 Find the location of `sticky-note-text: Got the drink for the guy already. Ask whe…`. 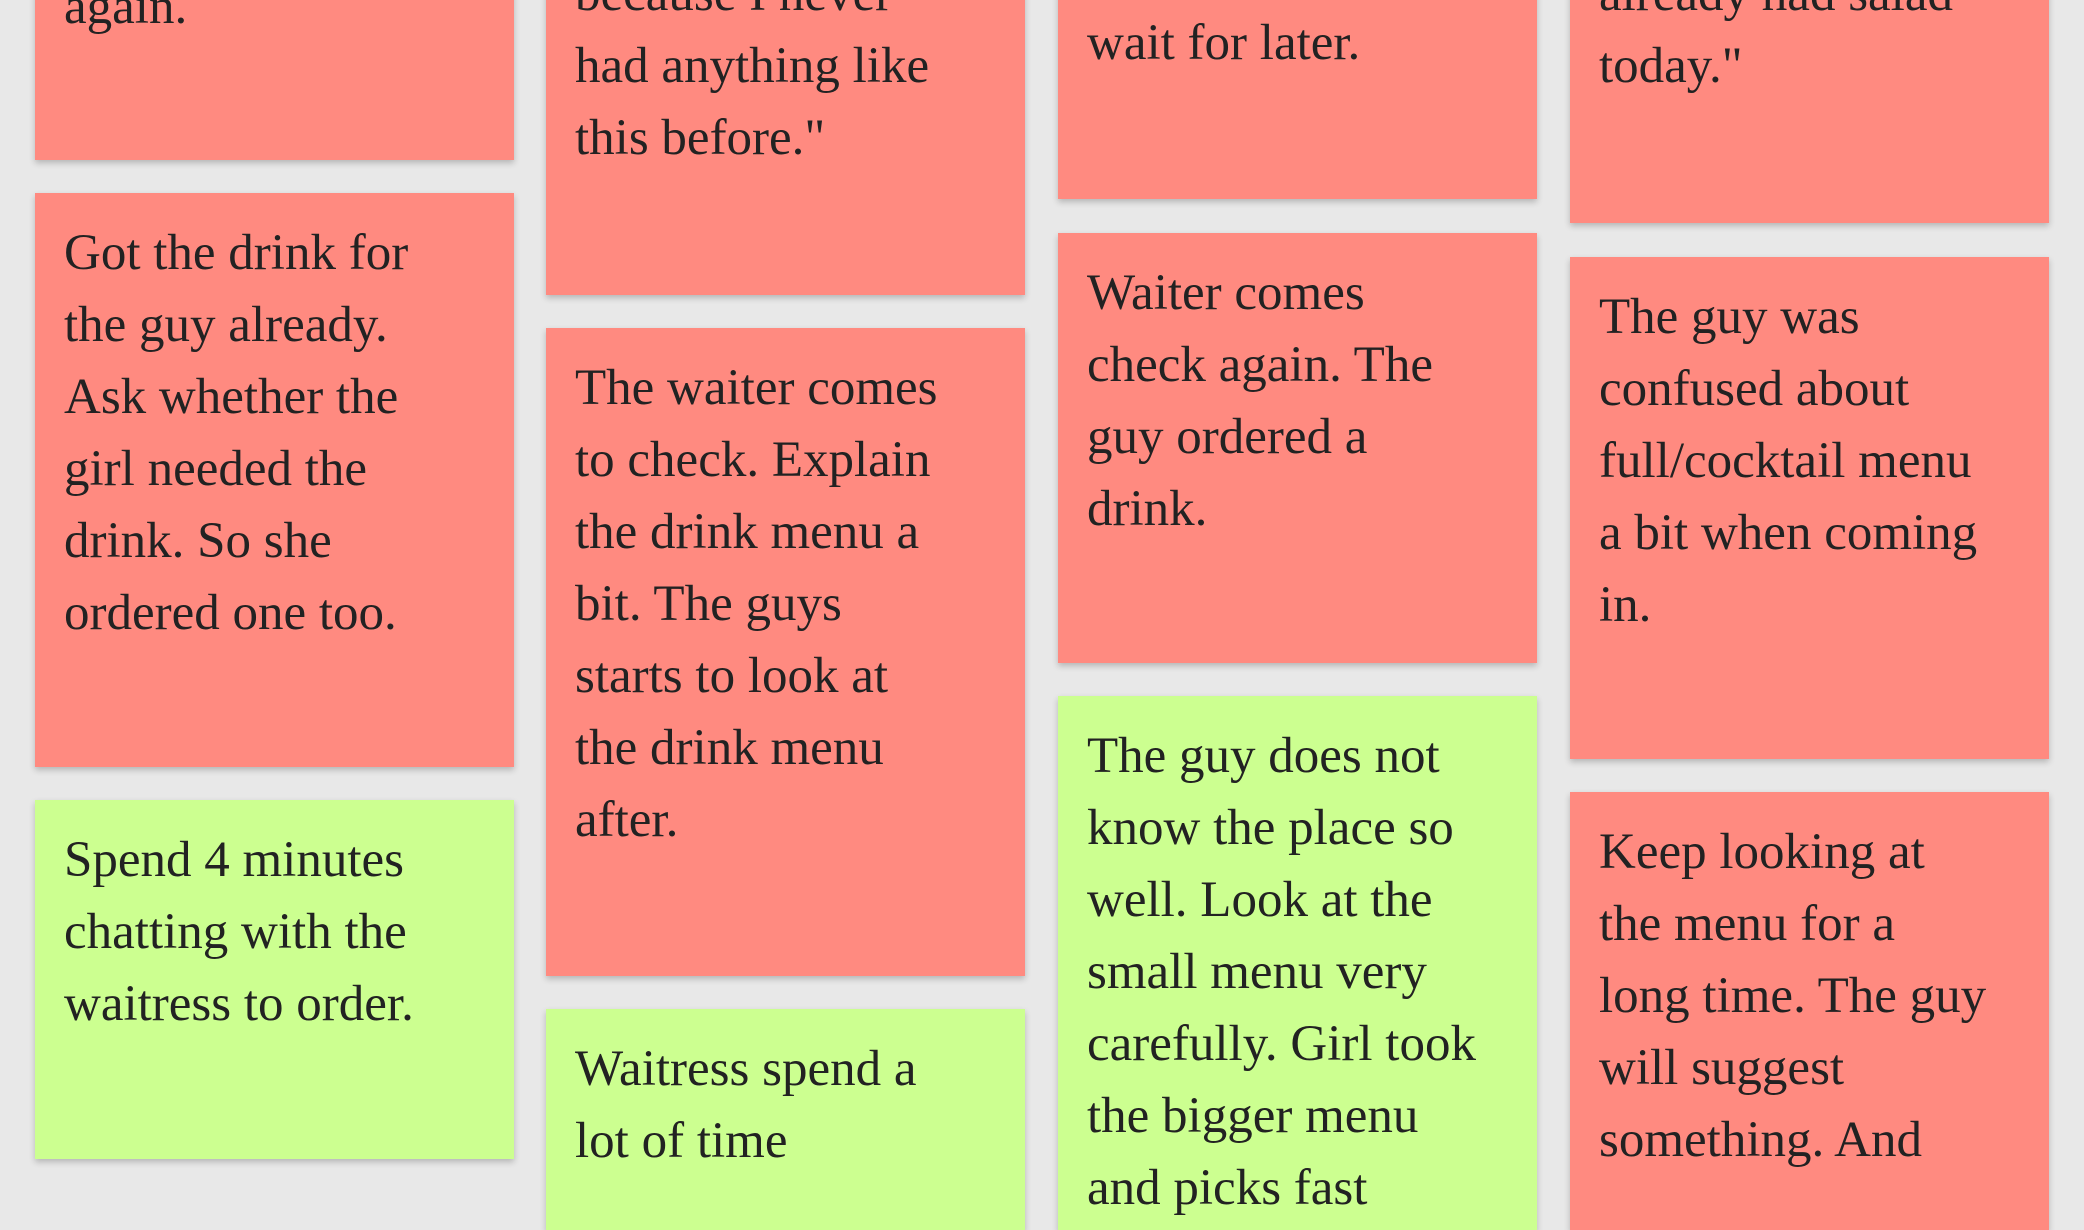

sticky-note-text: Got the drink for the guy already. Ask whe… is located at coordinates (284, 433).